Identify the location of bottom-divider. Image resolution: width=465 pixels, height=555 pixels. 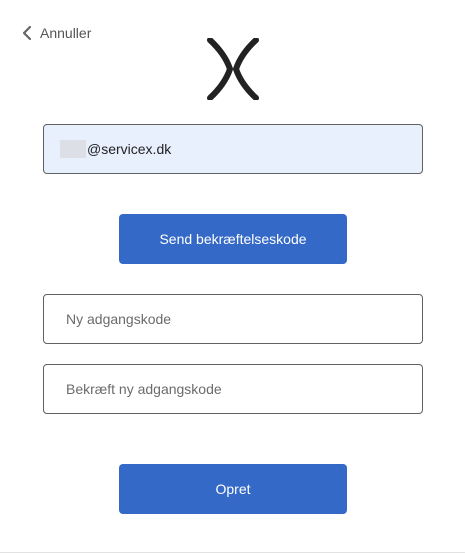
(232, 552).